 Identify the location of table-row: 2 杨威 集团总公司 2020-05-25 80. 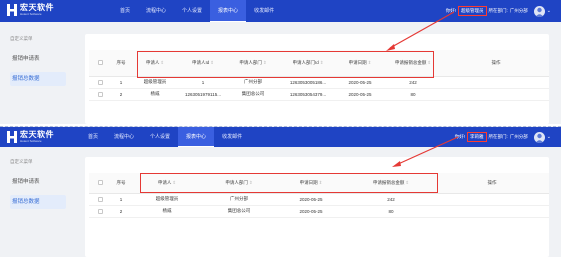
(319, 211).